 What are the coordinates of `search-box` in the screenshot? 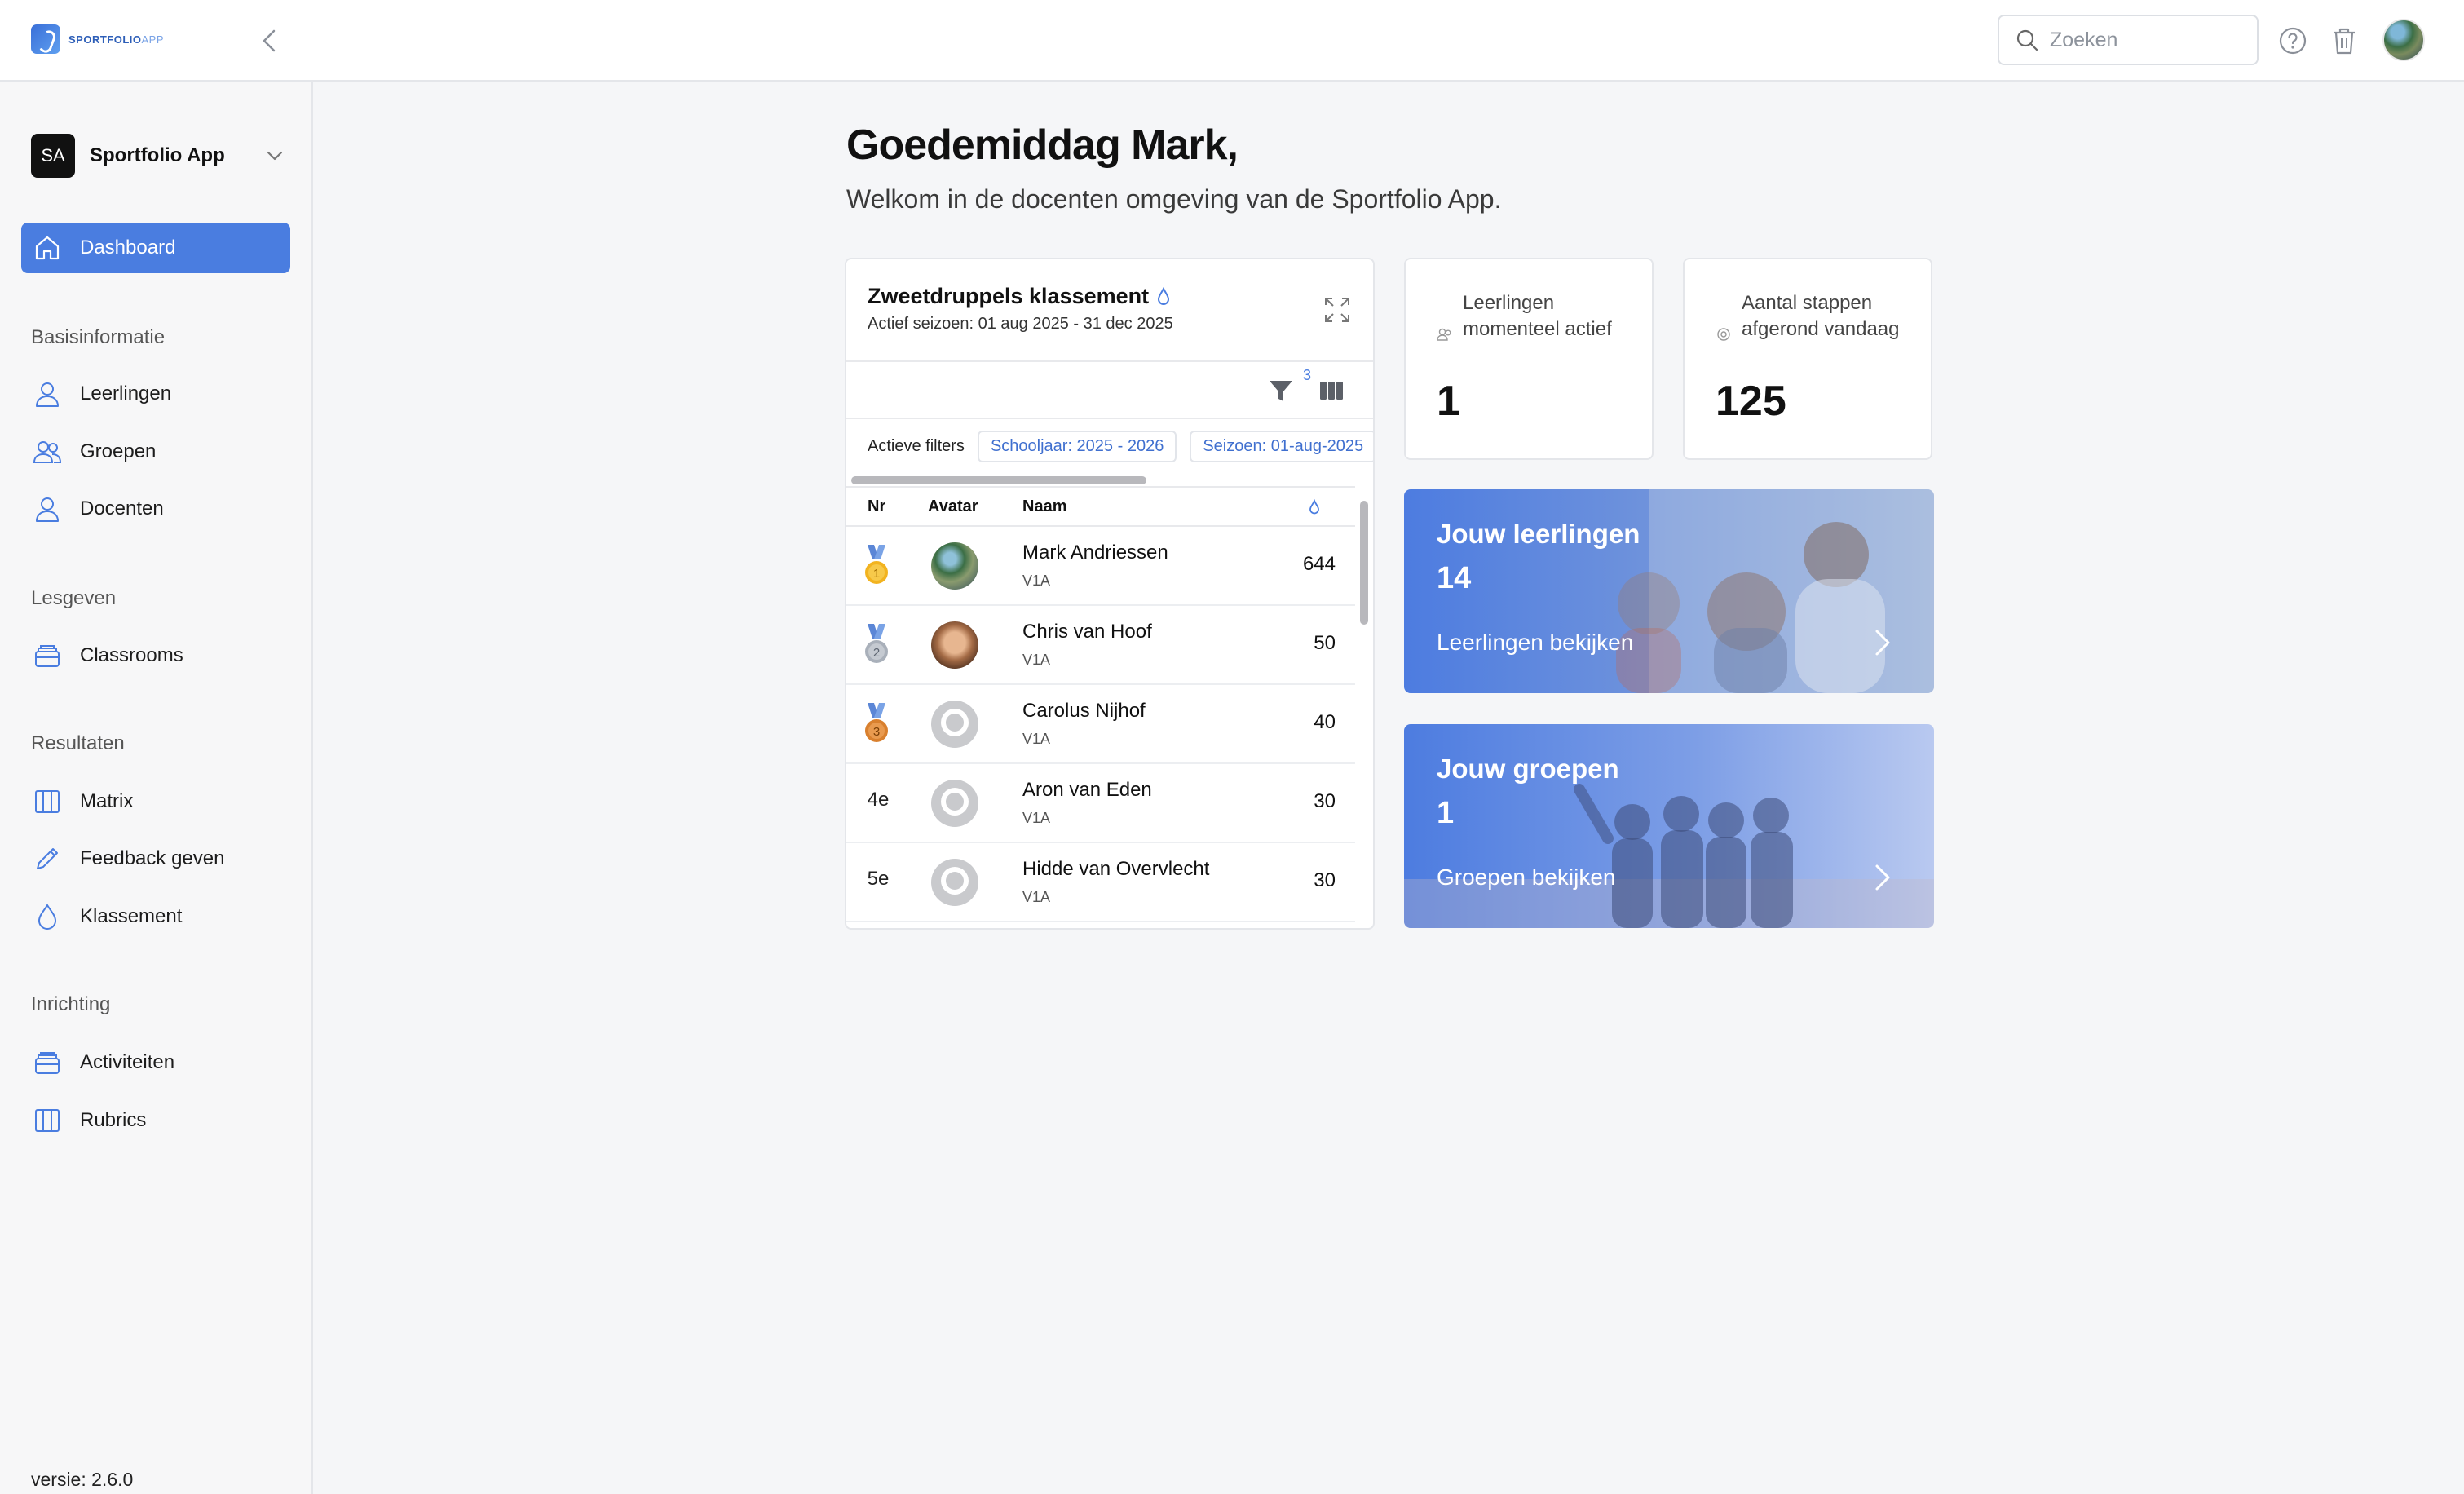 It's located at (2128, 40).